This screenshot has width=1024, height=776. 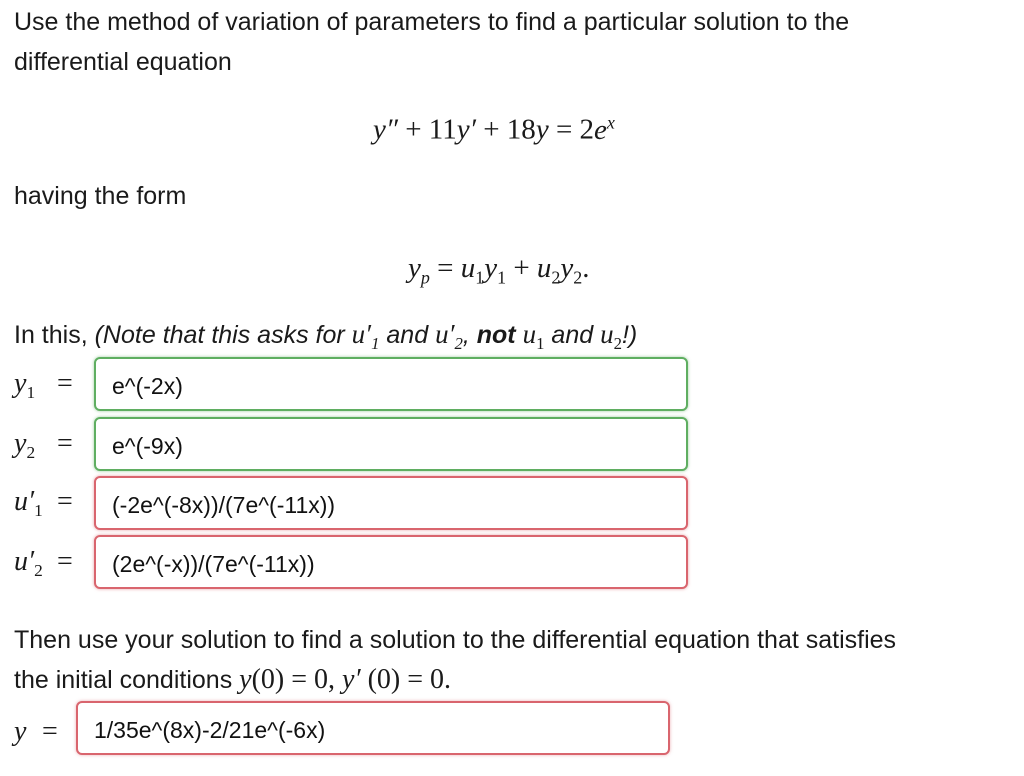 What do you see at coordinates (65, 561) in the screenshot?
I see `u2-prime-equals: =` at bounding box center [65, 561].